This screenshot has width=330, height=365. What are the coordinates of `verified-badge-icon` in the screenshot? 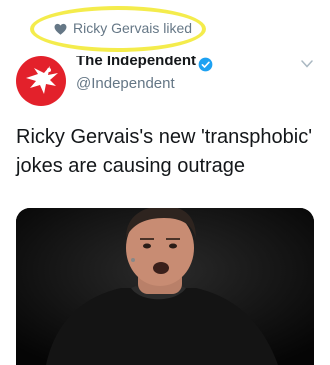 It's located at (205, 64).